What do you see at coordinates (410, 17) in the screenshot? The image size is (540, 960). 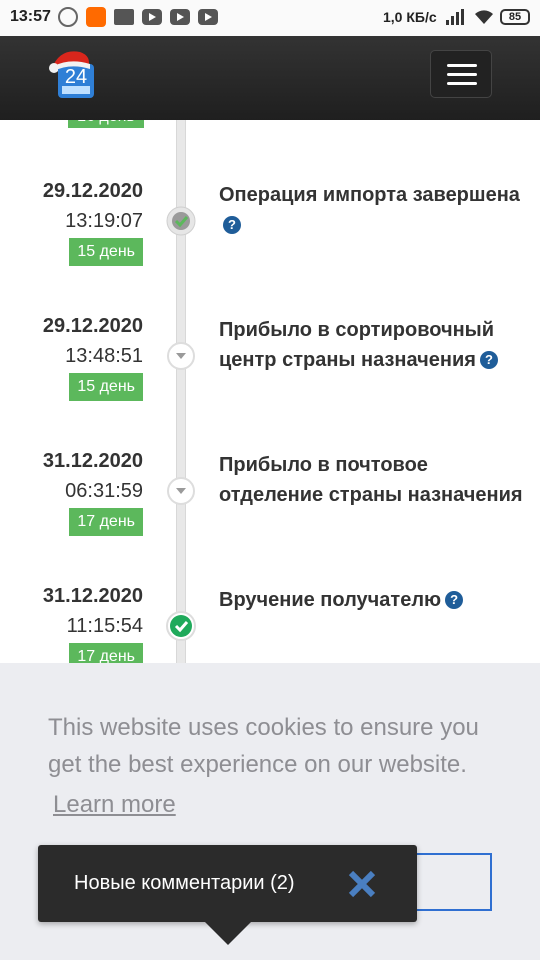 I see `network-speed: 1,0 КБ/с` at bounding box center [410, 17].